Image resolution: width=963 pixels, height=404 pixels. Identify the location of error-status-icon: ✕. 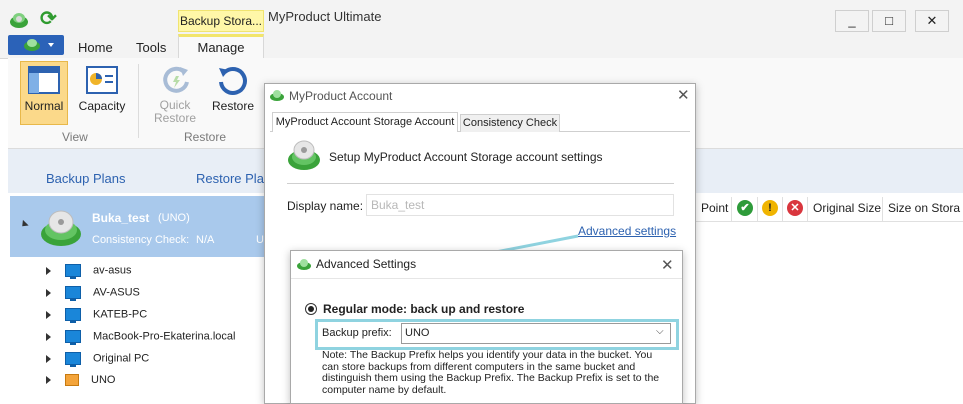
(795, 208).